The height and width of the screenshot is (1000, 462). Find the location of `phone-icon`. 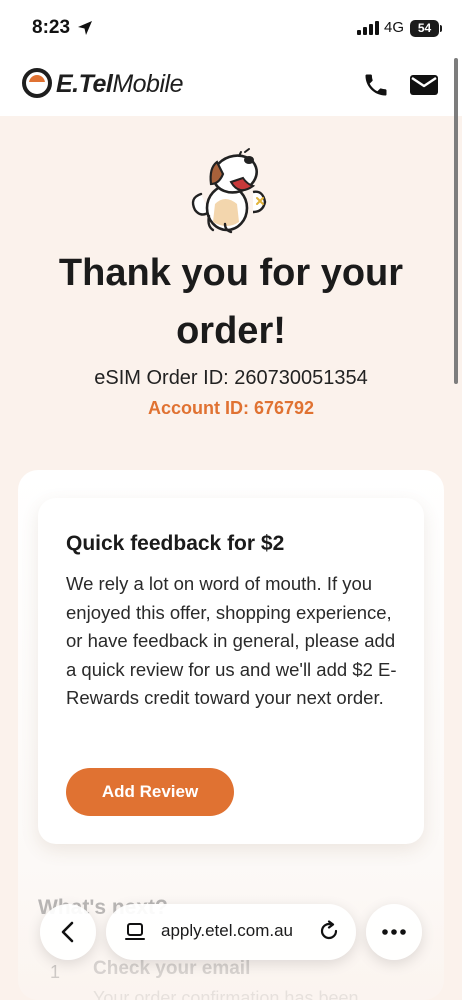

phone-icon is located at coordinates (376, 85).